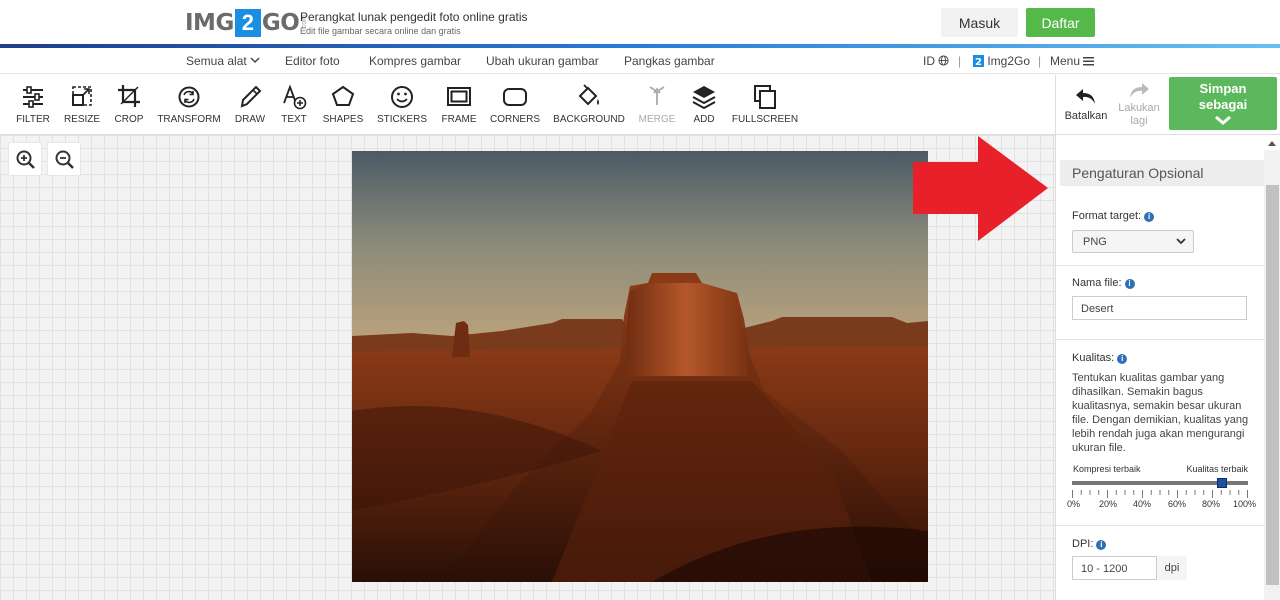 This screenshot has height=600, width=1280. What do you see at coordinates (669, 61) in the screenshot?
I see `nav-crop-image: Pangkas gambar` at bounding box center [669, 61].